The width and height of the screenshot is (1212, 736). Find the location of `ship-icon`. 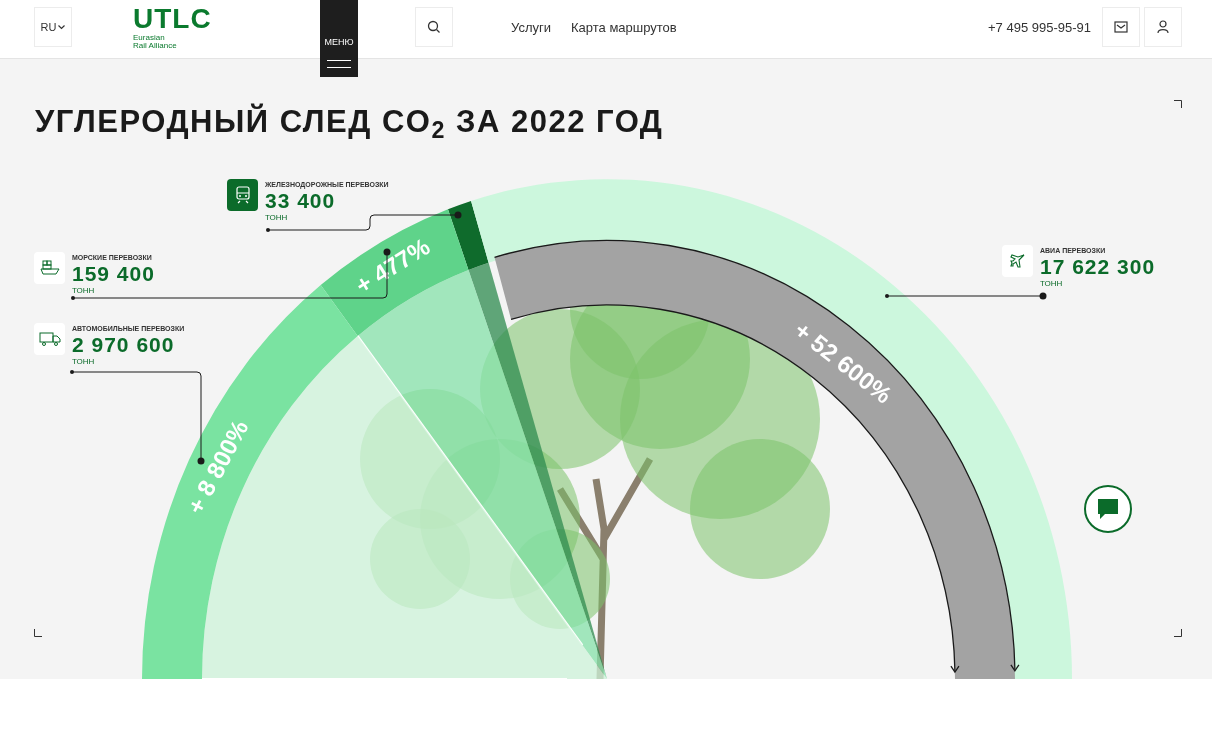

ship-icon is located at coordinates (49, 268).